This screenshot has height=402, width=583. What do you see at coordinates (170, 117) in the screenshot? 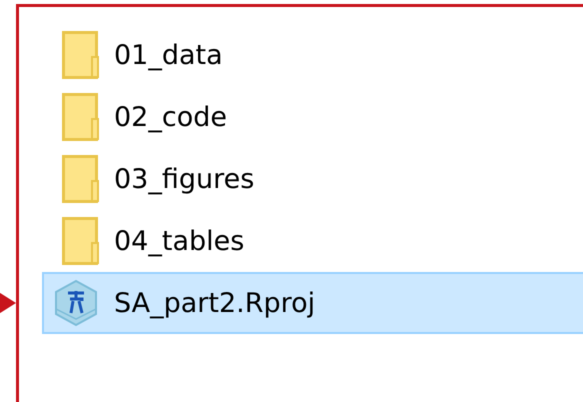
I see `file-name: 02_code` at bounding box center [170, 117].